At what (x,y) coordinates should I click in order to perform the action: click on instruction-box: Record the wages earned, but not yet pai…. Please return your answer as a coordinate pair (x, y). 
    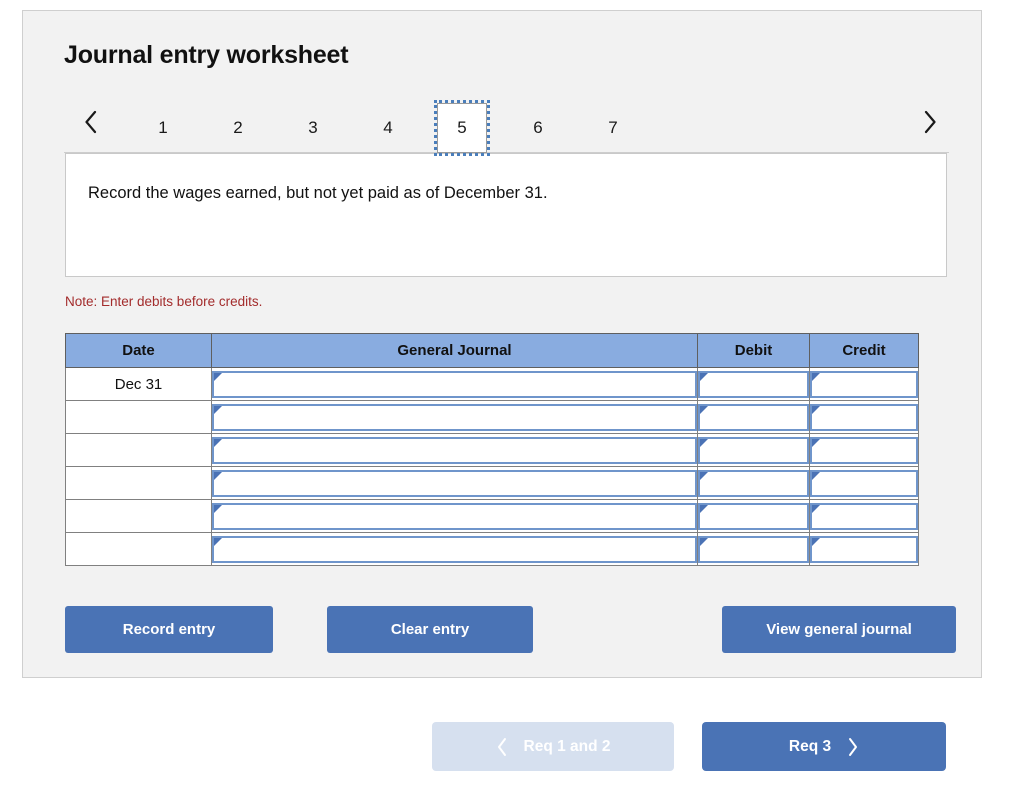
    Looking at the image, I should click on (506, 215).